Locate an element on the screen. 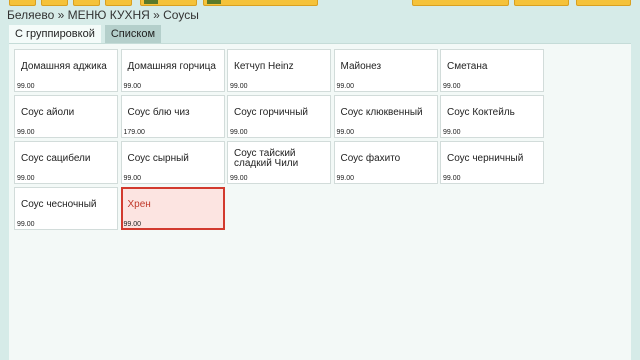 The width and height of the screenshot is (640, 360). list-icon is located at coordinates (214, 2).